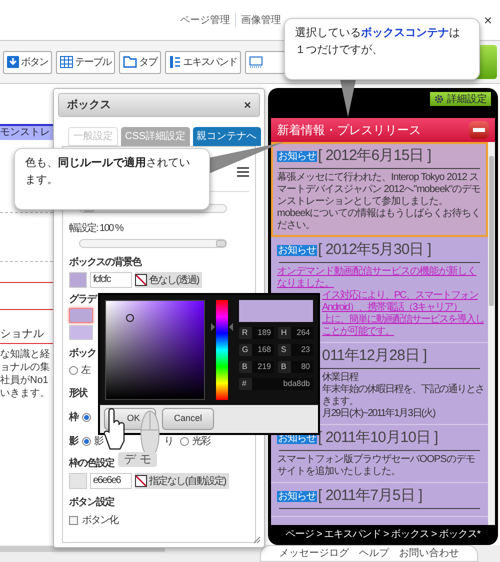 The image size is (500, 562). I want to click on field-label: 形状, so click(78, 394).